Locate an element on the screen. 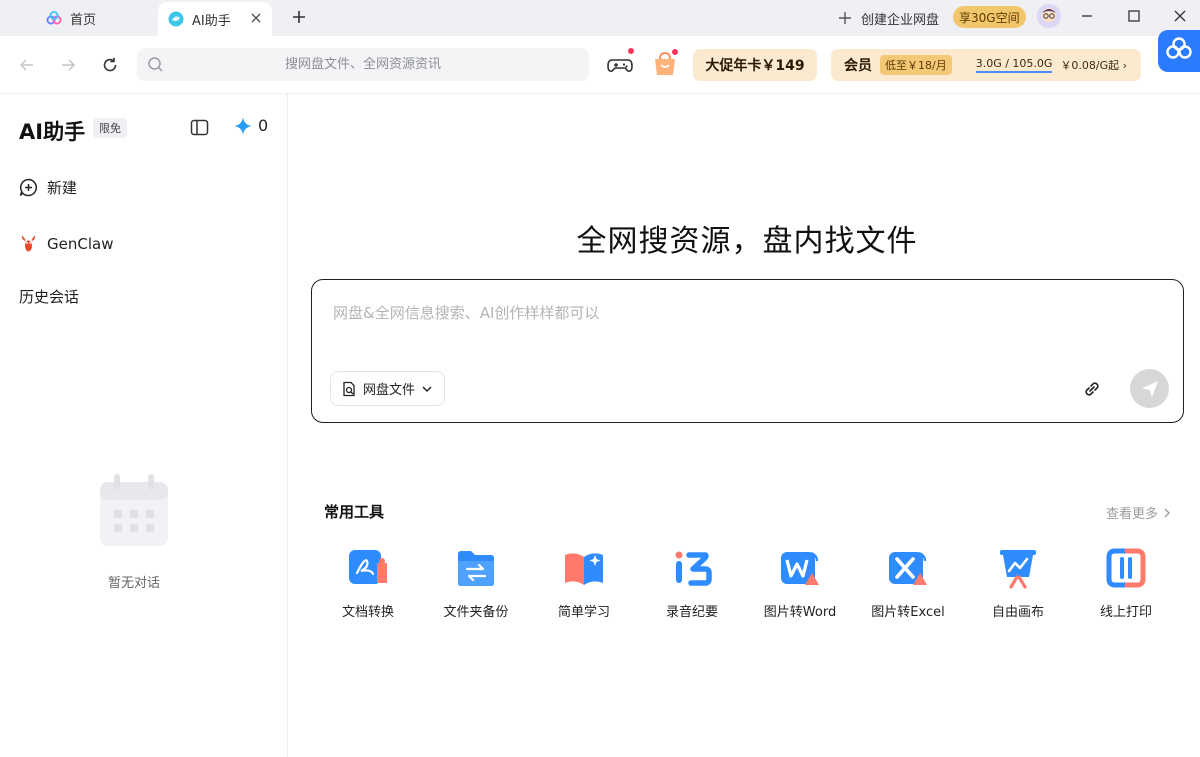 Image resolution: width=1200 pixels, height=757 pixels. storage-price: ￥0.08/G起 › is located at coordinates (1094, 65).